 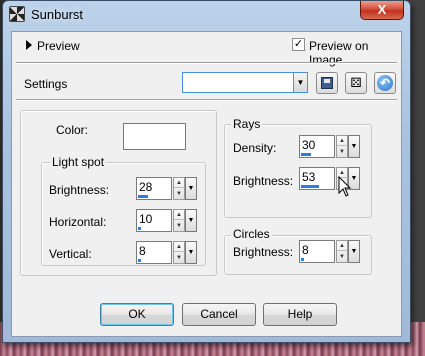 I want to click on density-bar, so click(x=306, y=154).